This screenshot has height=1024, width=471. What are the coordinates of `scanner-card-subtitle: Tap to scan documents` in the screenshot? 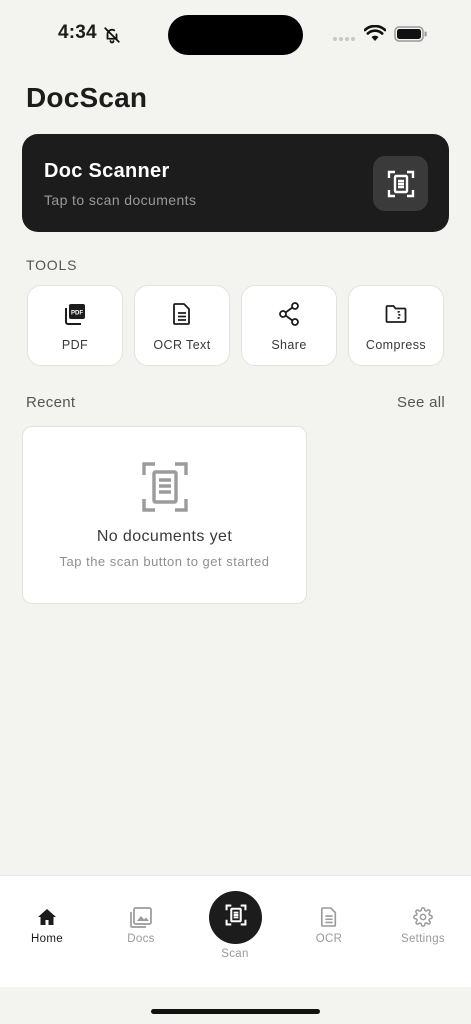 It's located at (120, 200).